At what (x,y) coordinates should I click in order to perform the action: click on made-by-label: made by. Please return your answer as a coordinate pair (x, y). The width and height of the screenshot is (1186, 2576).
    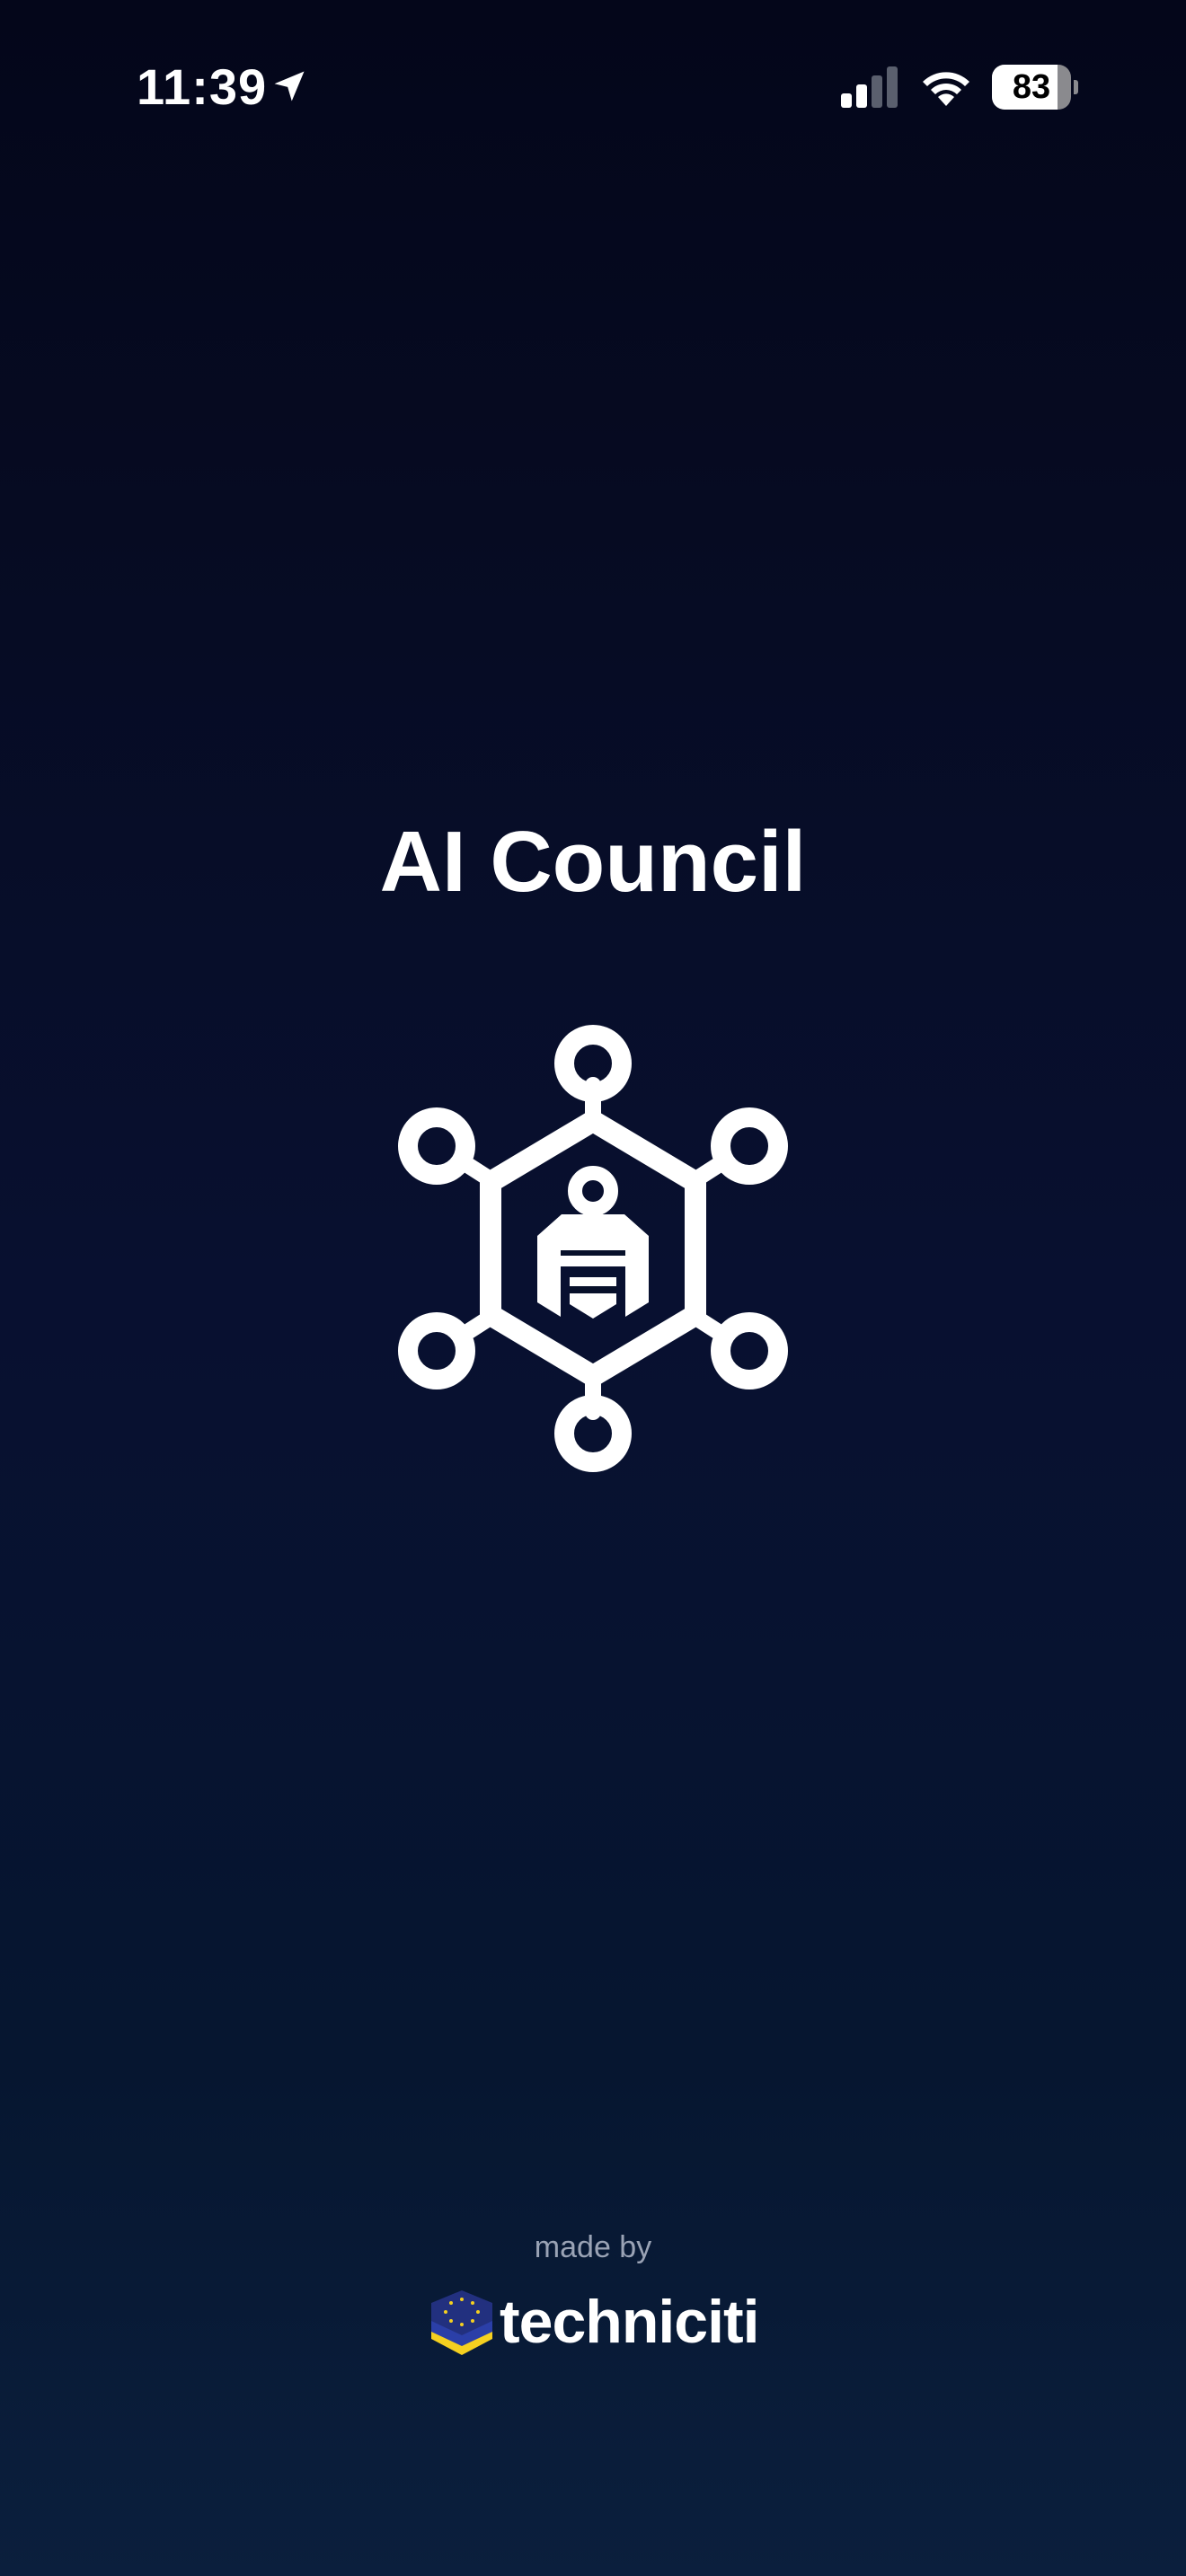
    Looking at the image, I should click on (593, 2247).